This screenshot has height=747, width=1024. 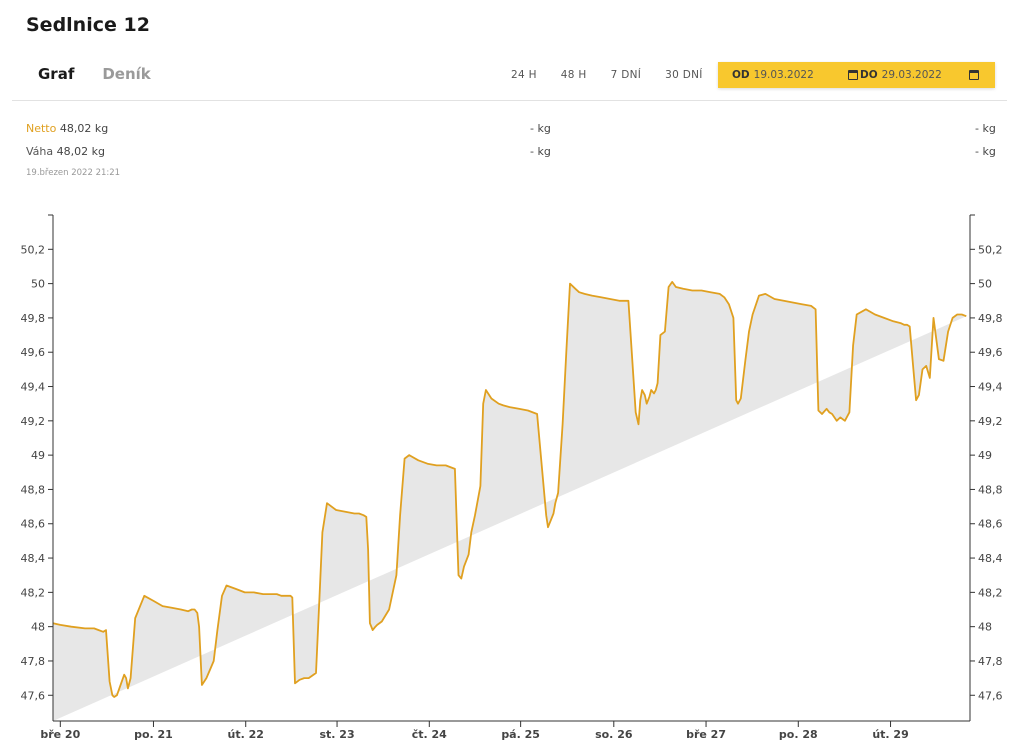 I want to click on y-tick-label-right: 49, so click(x=985, y=455).